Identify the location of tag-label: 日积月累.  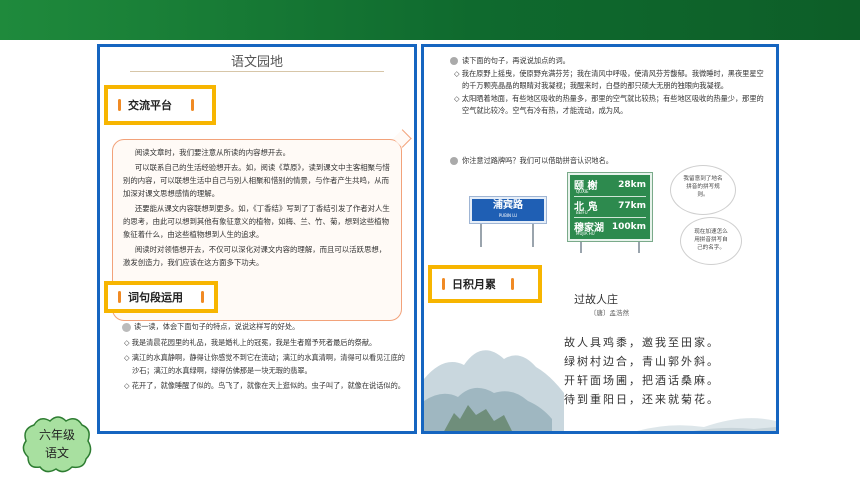
(474, 284).